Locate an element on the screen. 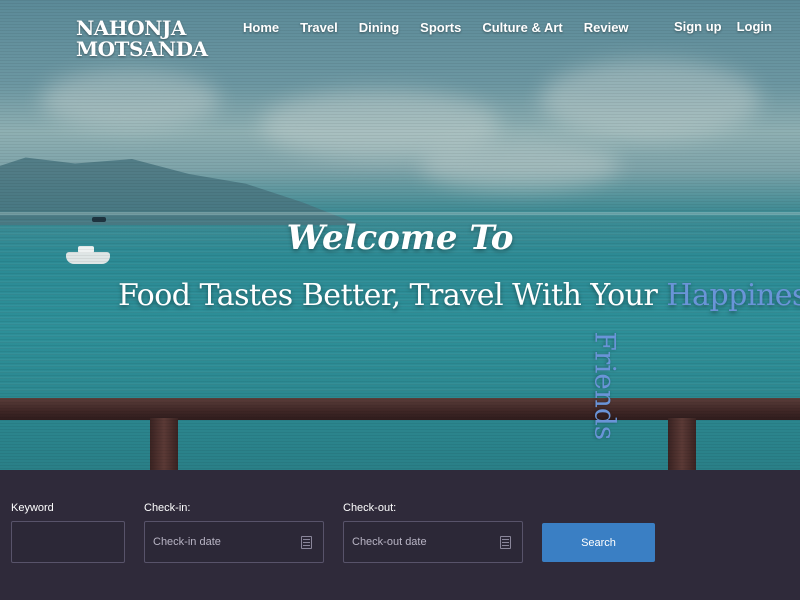 Image resolution: width=800 pixels, height=600 pixels. signup-link: Sign up is located at coordinates (698, 26).